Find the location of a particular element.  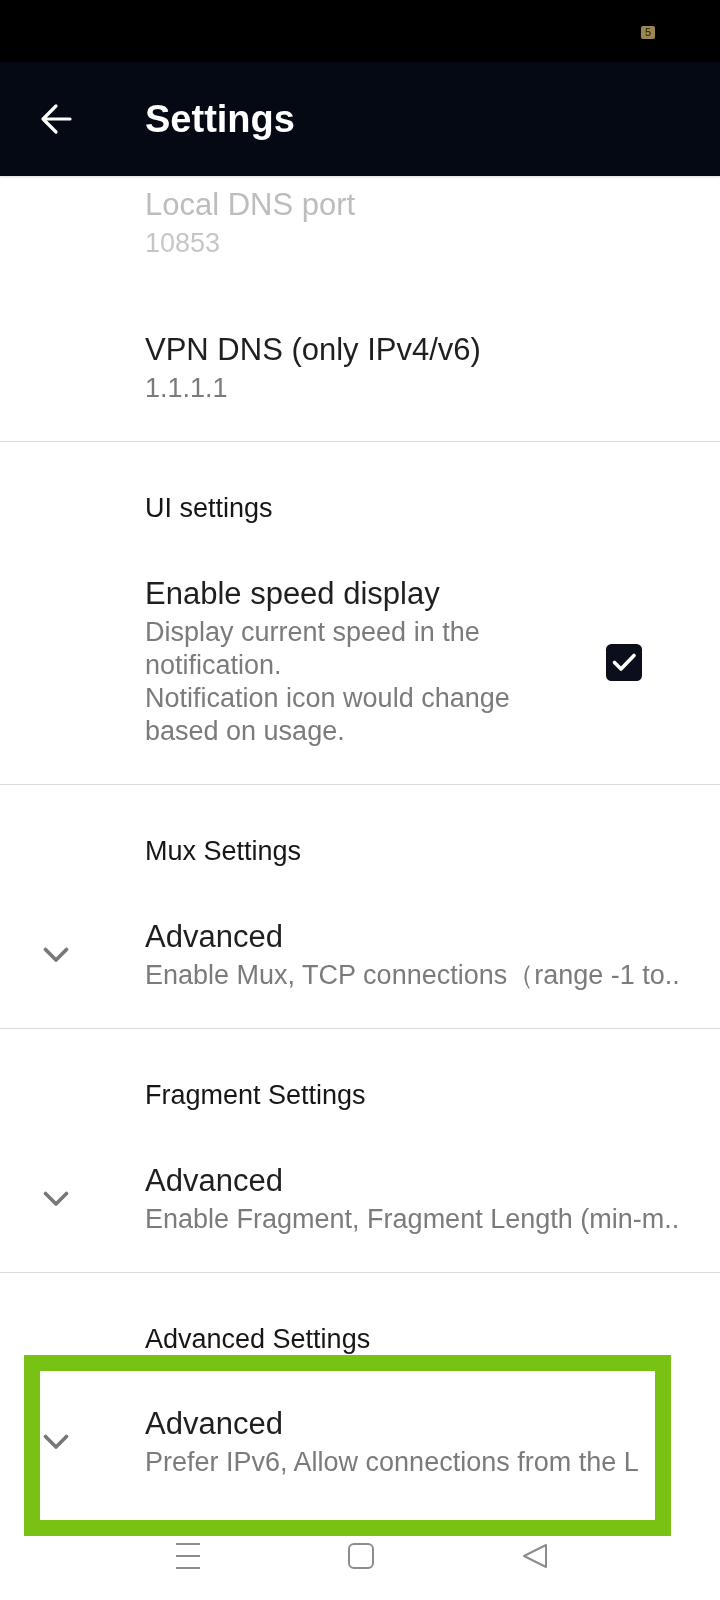

section-header: UI settings is located at coordinates (209, 508).